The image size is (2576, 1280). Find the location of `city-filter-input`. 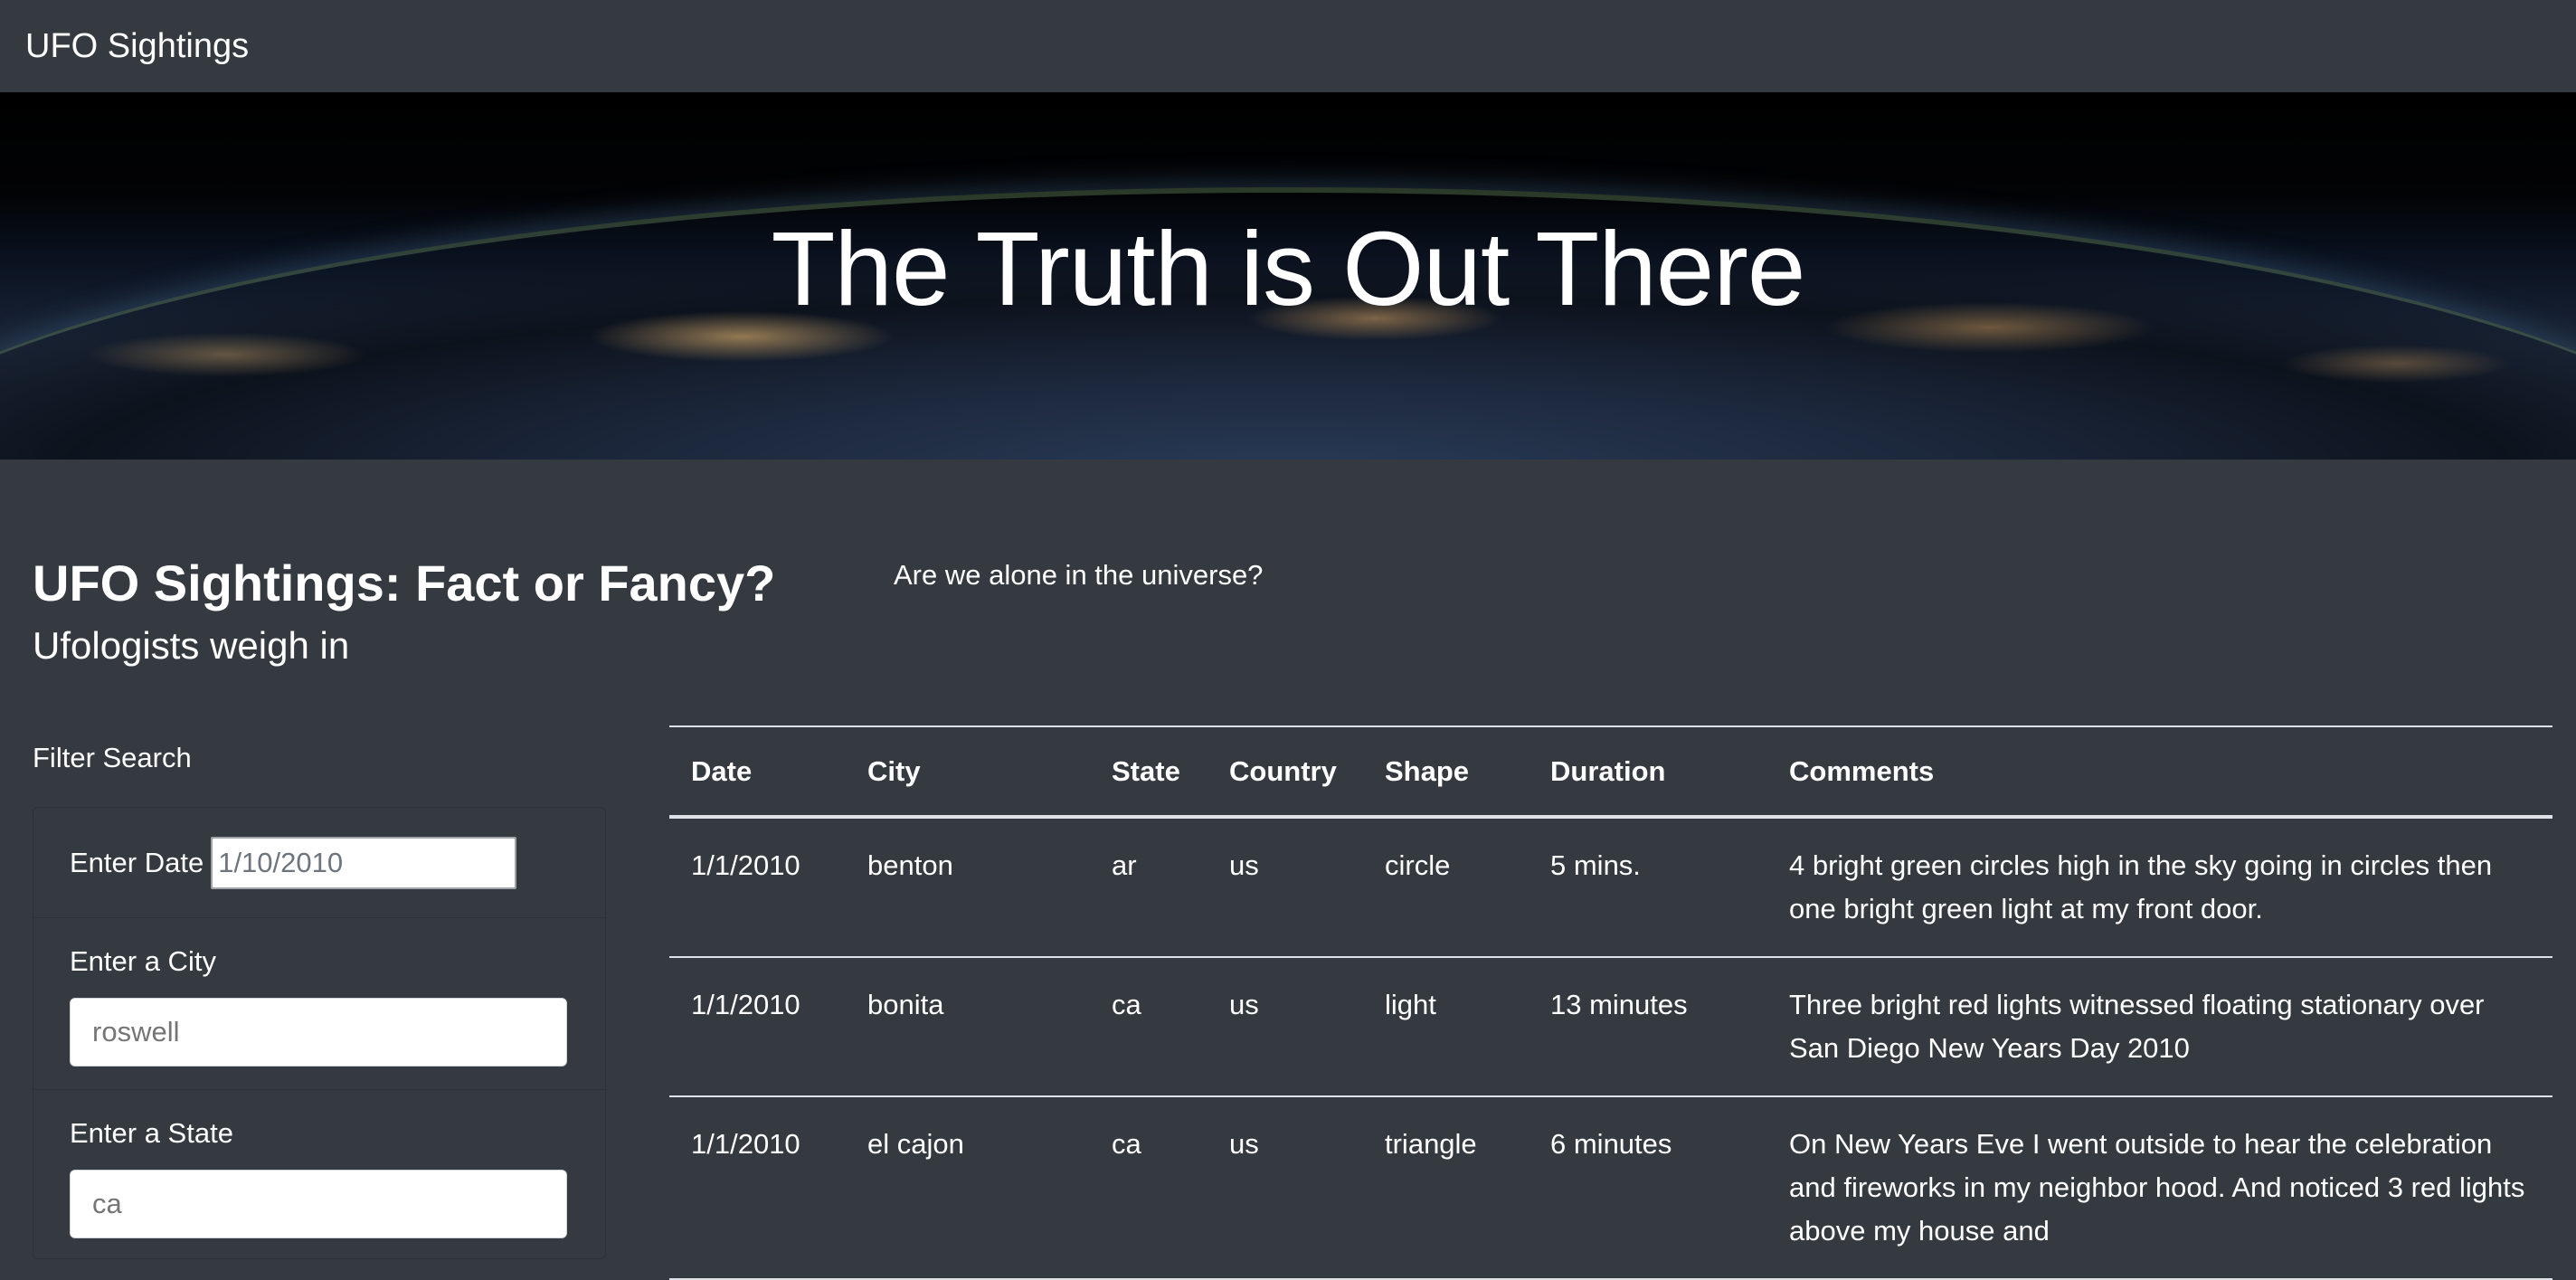

city-filter-input is located at coordinates (319, 1032).